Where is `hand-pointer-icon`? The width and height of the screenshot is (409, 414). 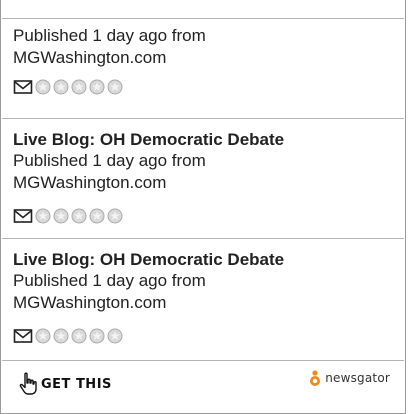
hand-pointer-icon is located at coordinates (28, 383).